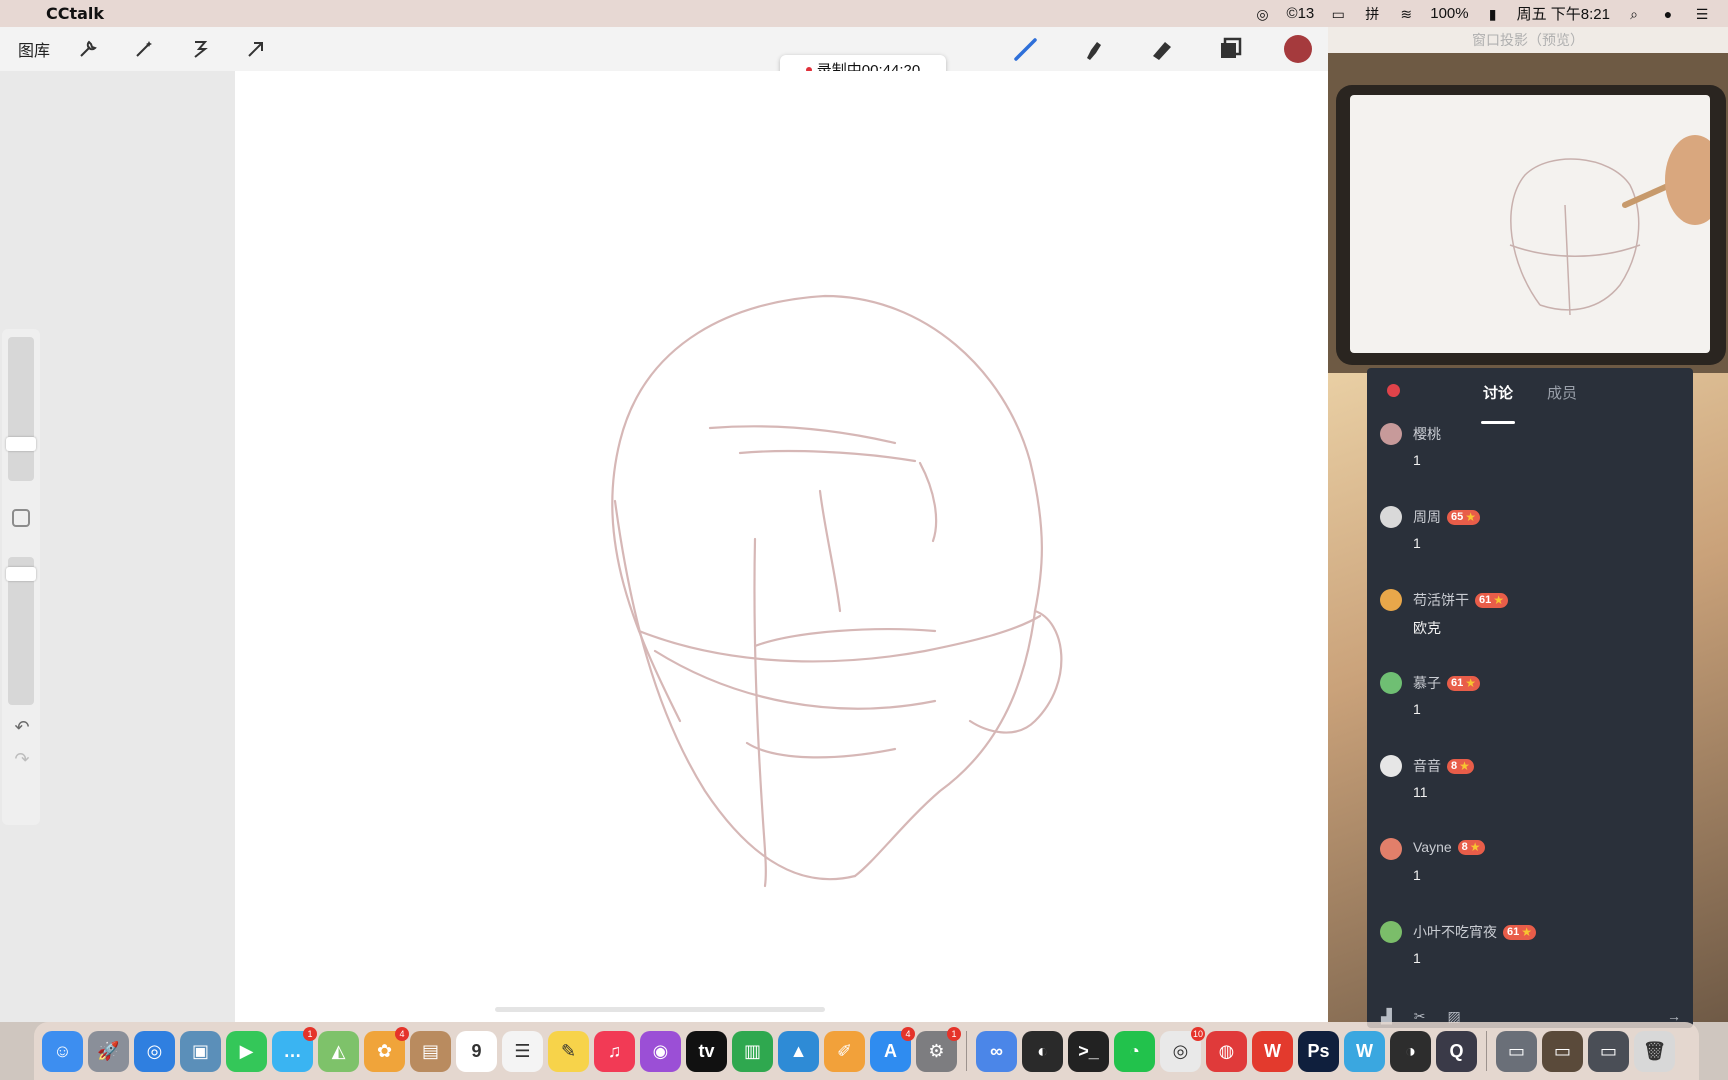  Describe the element at coordinates (1562, 1051) in the screenshot. I see `dock-recent-window-2-icon: ▭` at that location.